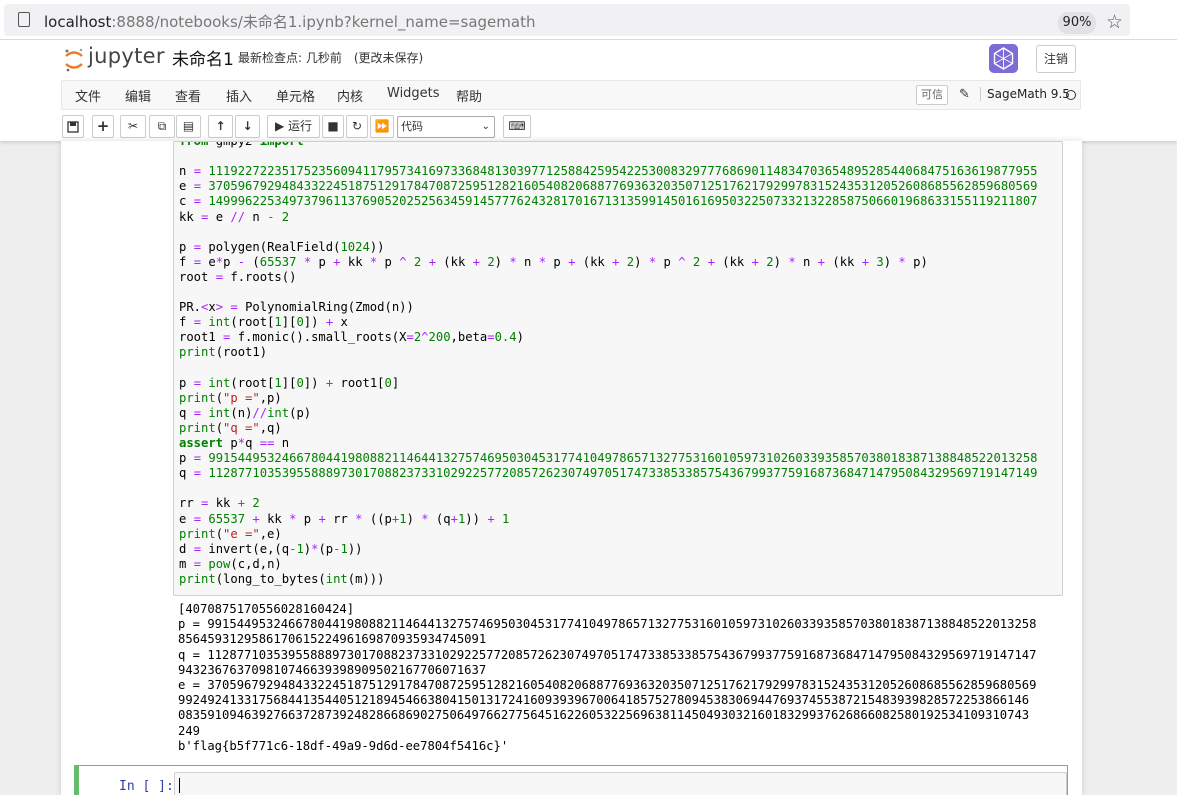 The height and width of the screenshot is (795, 1177). Describe the element at coordinates (245, 412) in the screenshot. I see `code-line: q = int(n)//int(p)` at that location.